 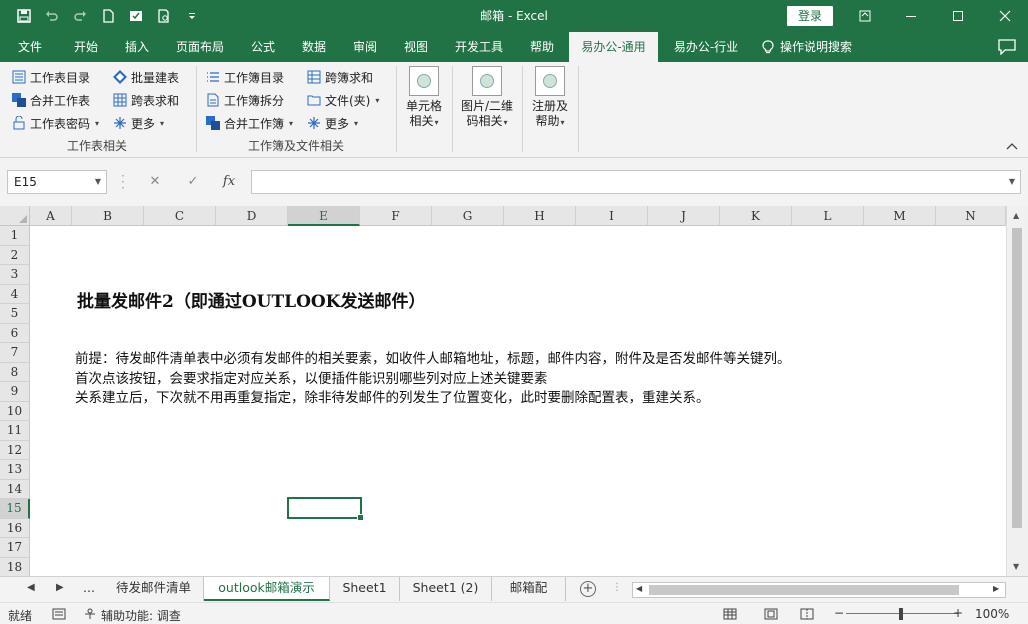 I want to click on formula-input: ▼, so click(x=636, y=182).